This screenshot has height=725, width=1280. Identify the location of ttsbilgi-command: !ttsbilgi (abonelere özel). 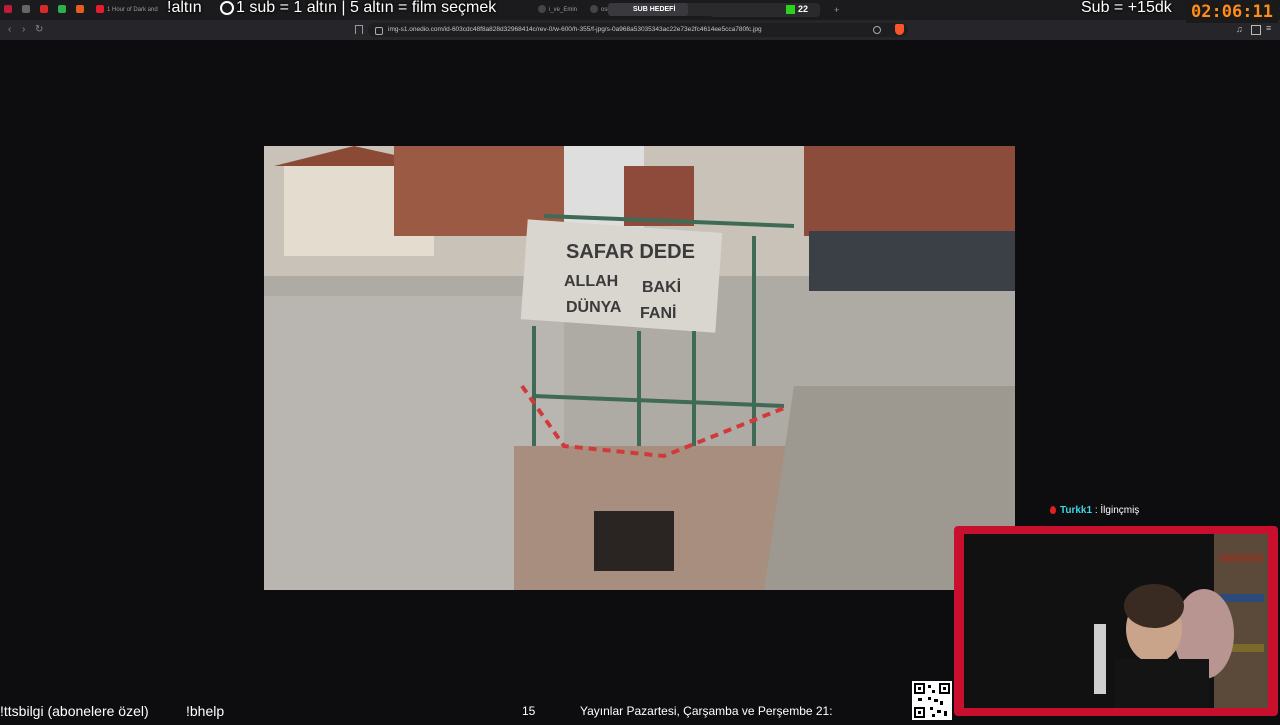
(74, 711).